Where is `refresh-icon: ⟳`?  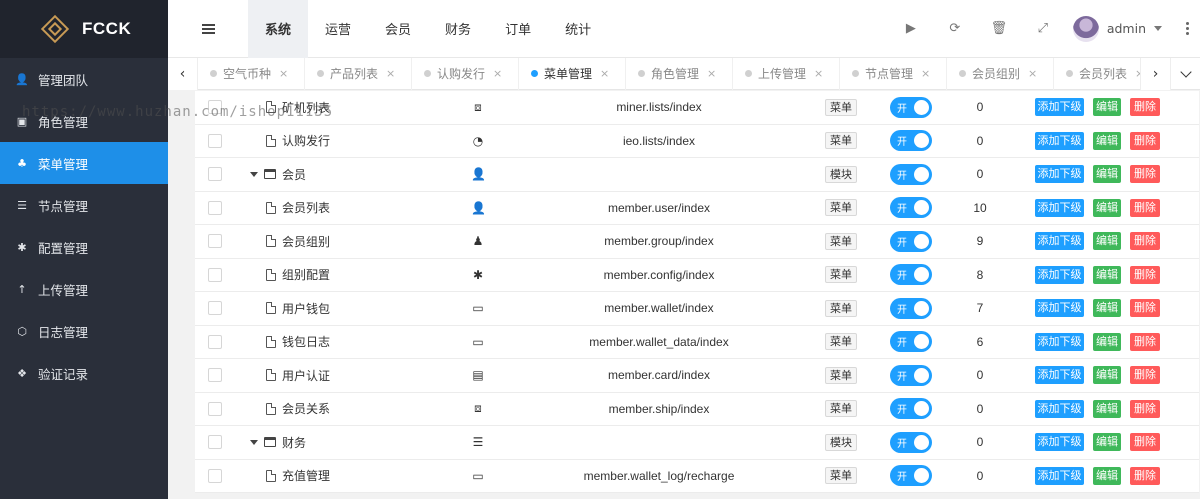 refresh-icon: ⟳ is located at coordinates (955, 29).